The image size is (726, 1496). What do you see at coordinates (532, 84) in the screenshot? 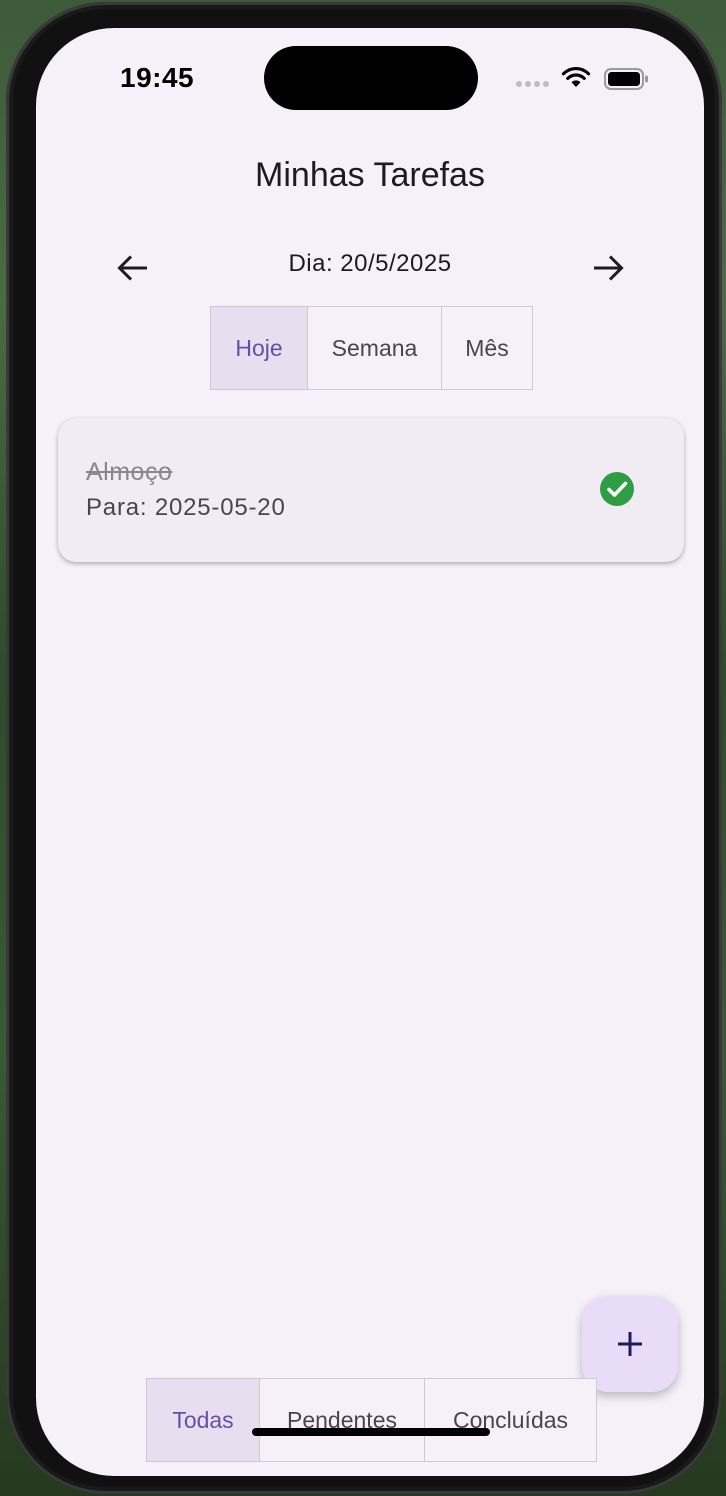
I see `cellular-signal-icon` at bounding box center [532, 84].